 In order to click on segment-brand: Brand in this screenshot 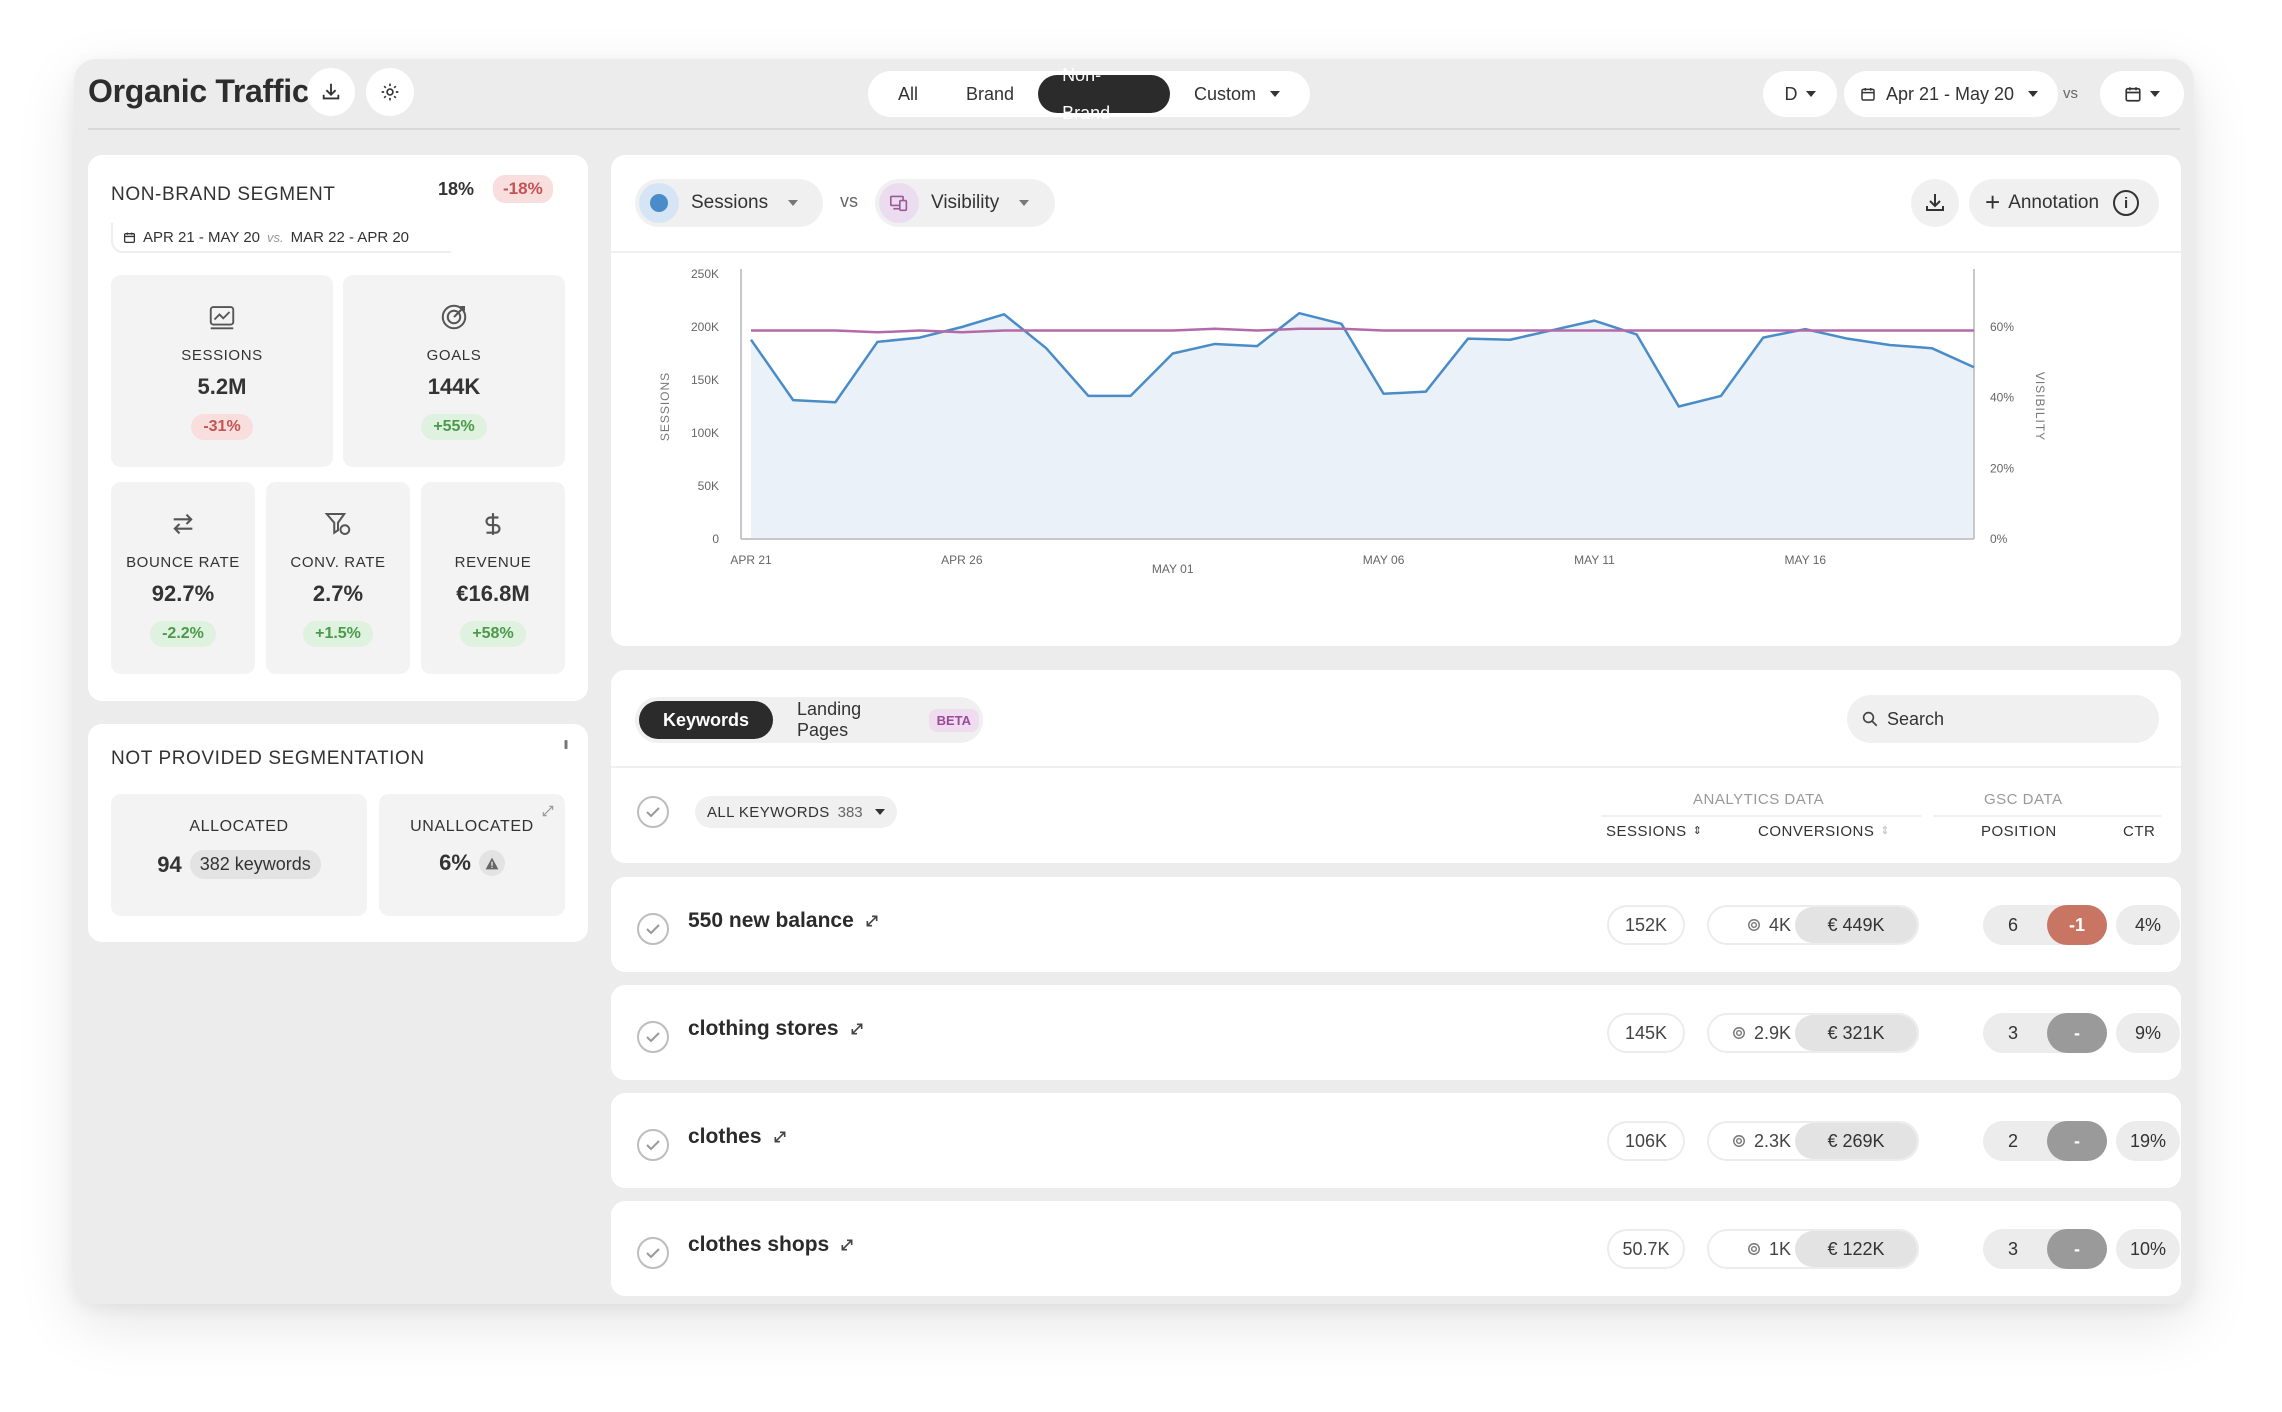, I will do `click(990, 94)`.